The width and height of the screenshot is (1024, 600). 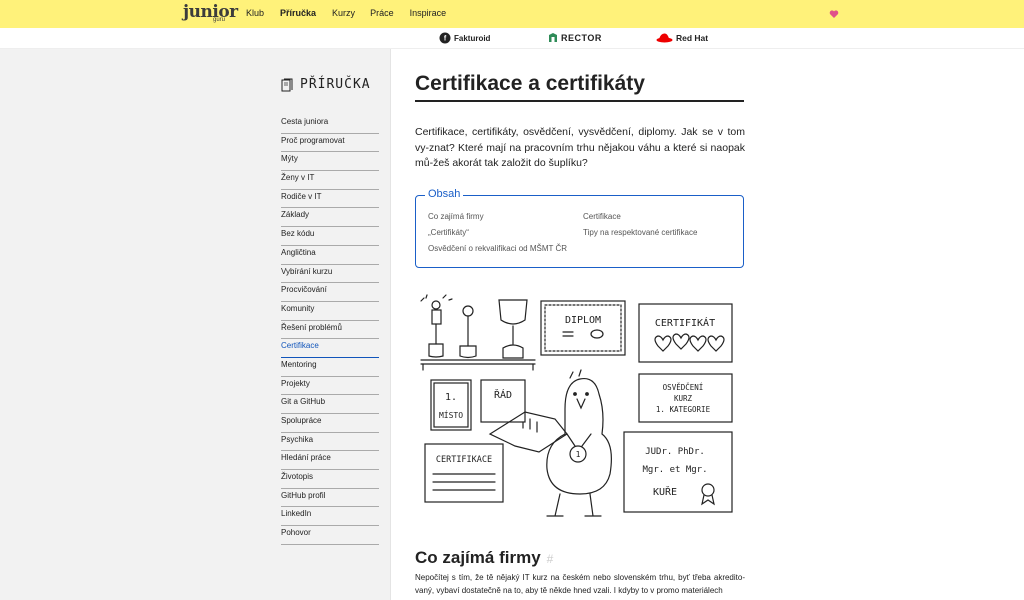 I want to click on page-title: Certifikace a certifikáty, so click(x=530, y=83).